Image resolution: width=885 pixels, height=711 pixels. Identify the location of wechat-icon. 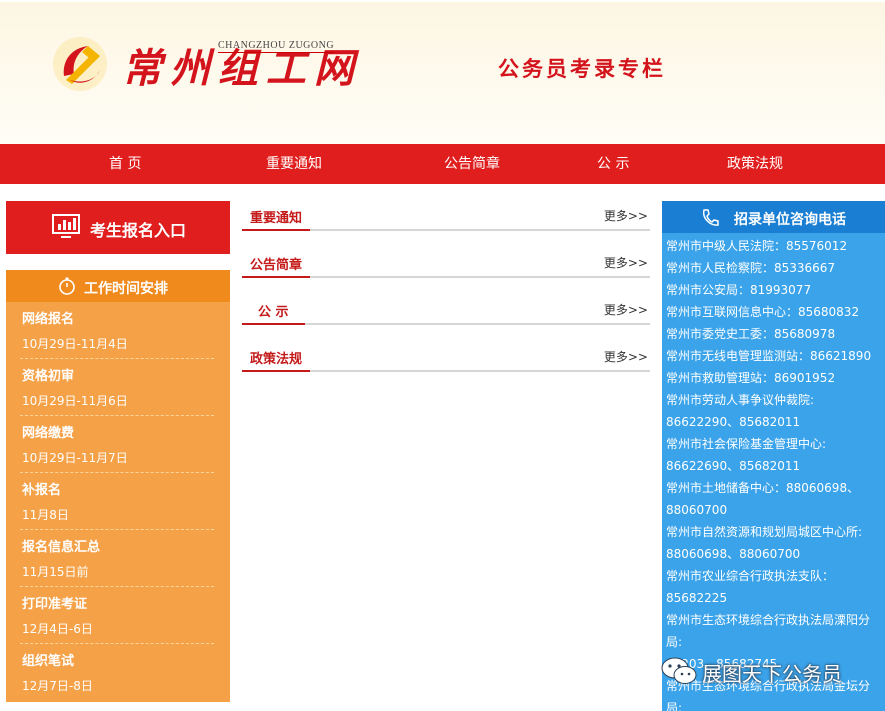
(679, 670).